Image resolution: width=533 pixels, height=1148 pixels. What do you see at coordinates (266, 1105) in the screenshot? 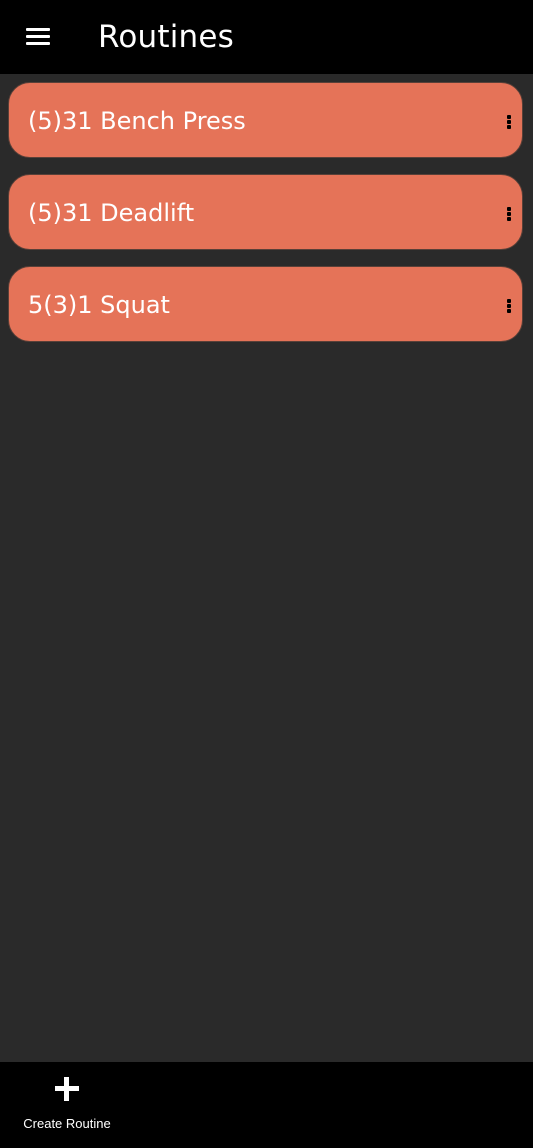
I see `bottom-navigation-bar: Create Routine` at bounding box center [266, 1105].